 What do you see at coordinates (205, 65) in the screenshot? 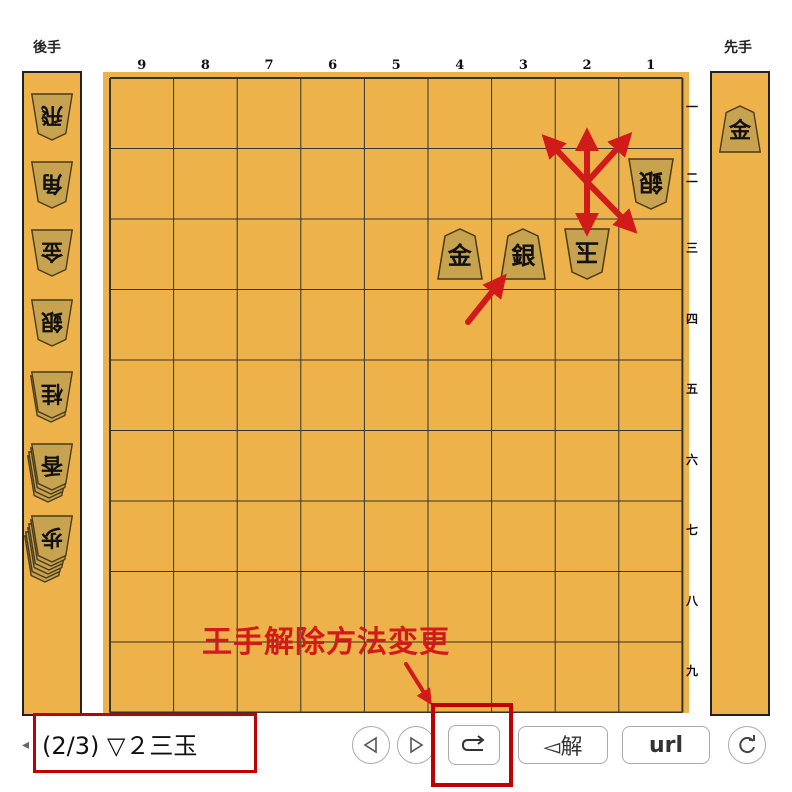
I see `file-label: 8` at bounding box center [205, 65].